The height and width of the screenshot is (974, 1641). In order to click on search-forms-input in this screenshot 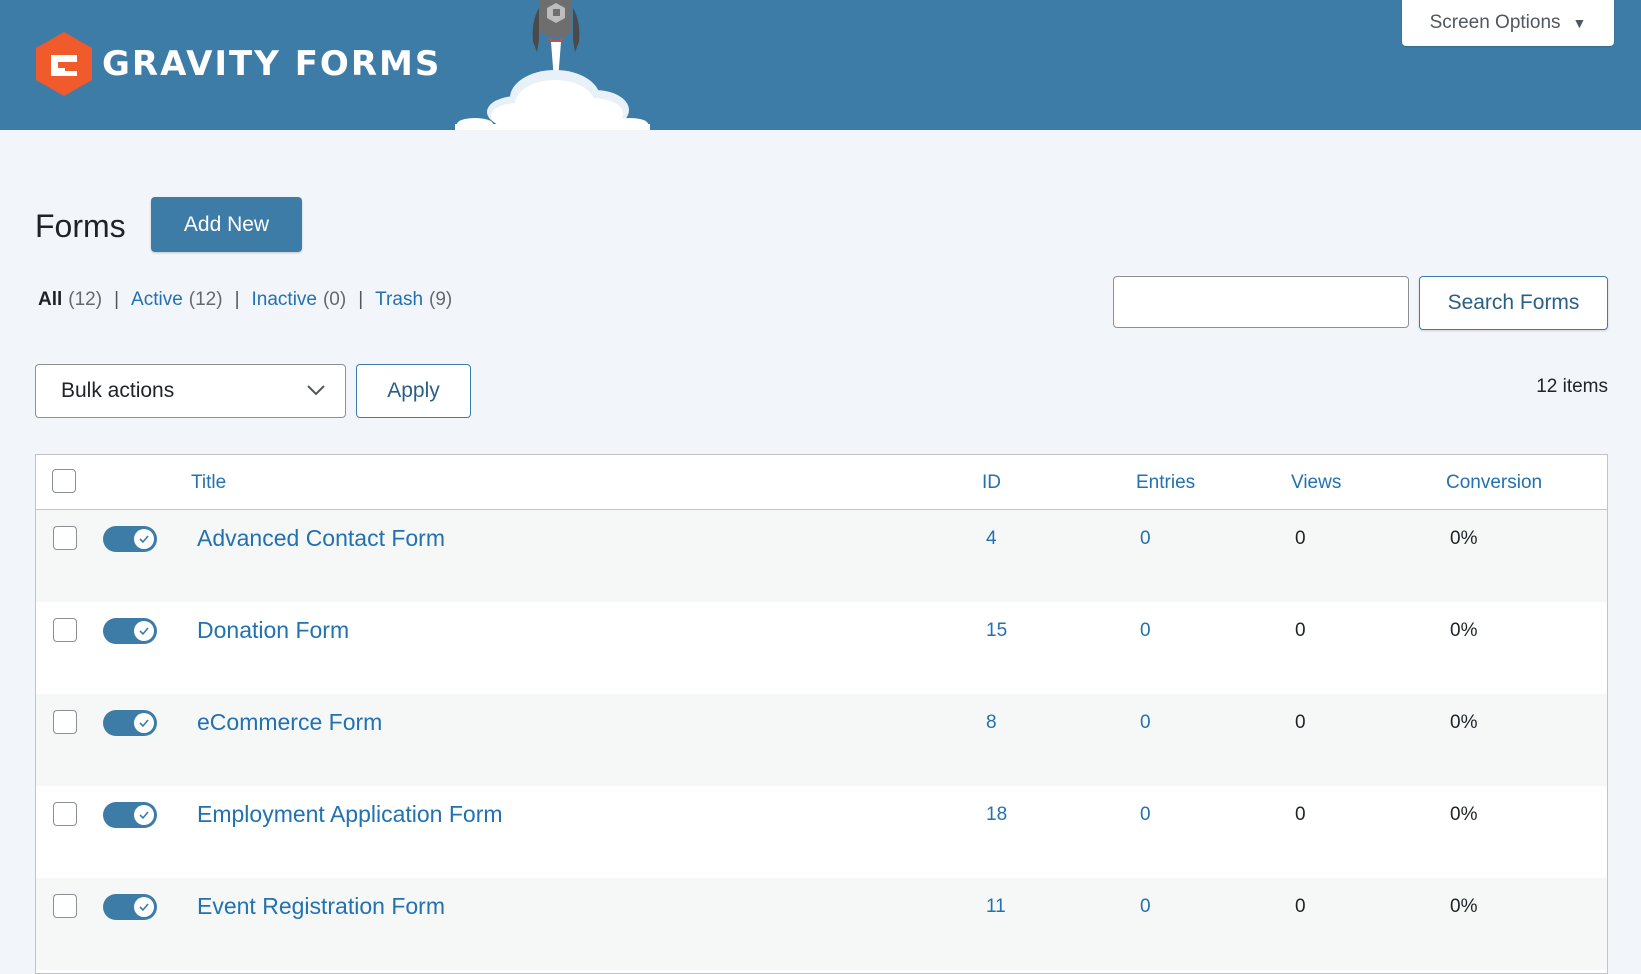, I will do `click(1261, 302)`.